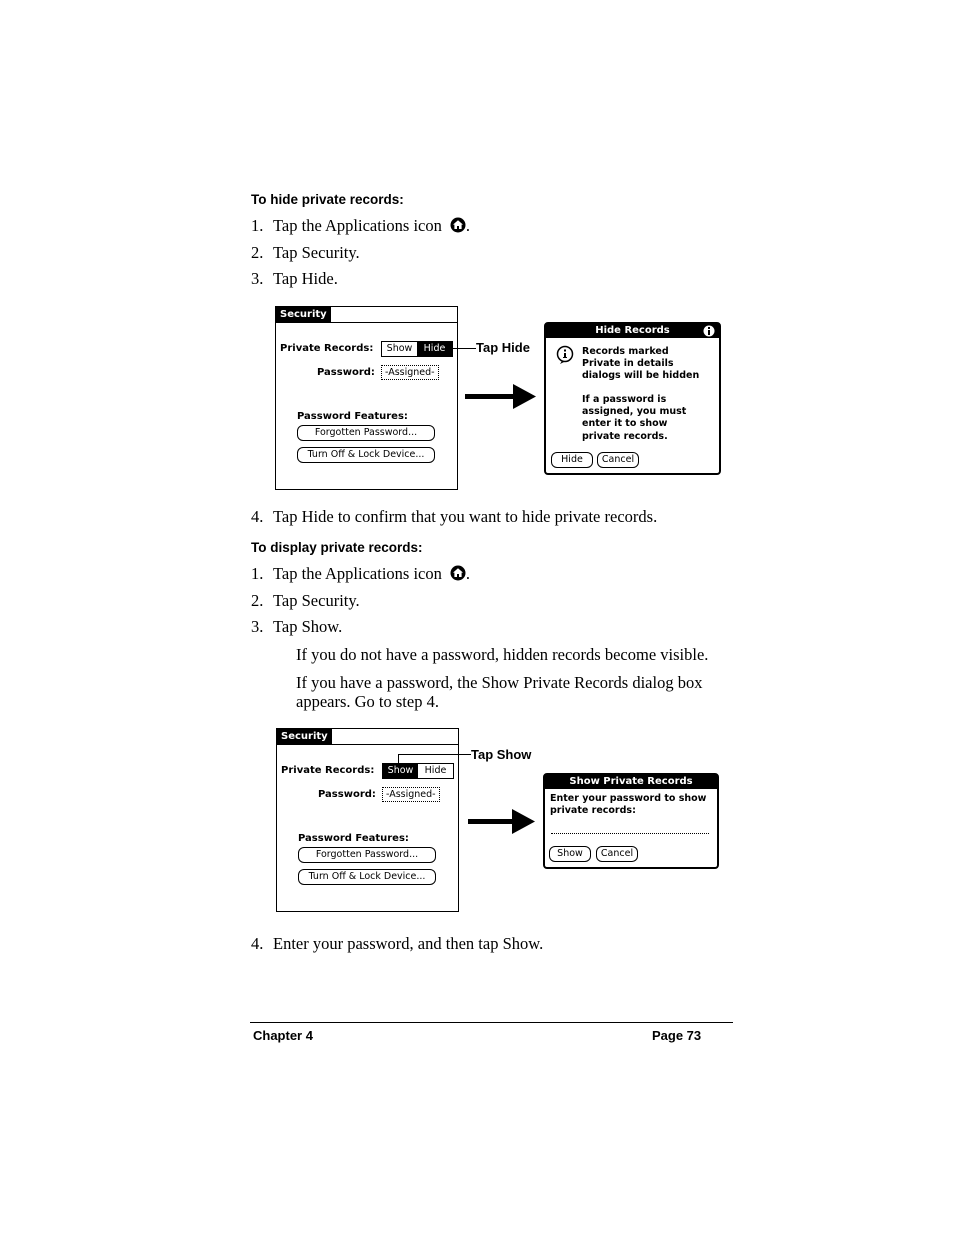  I want to click on message-line: private records:, so click(593, 811).